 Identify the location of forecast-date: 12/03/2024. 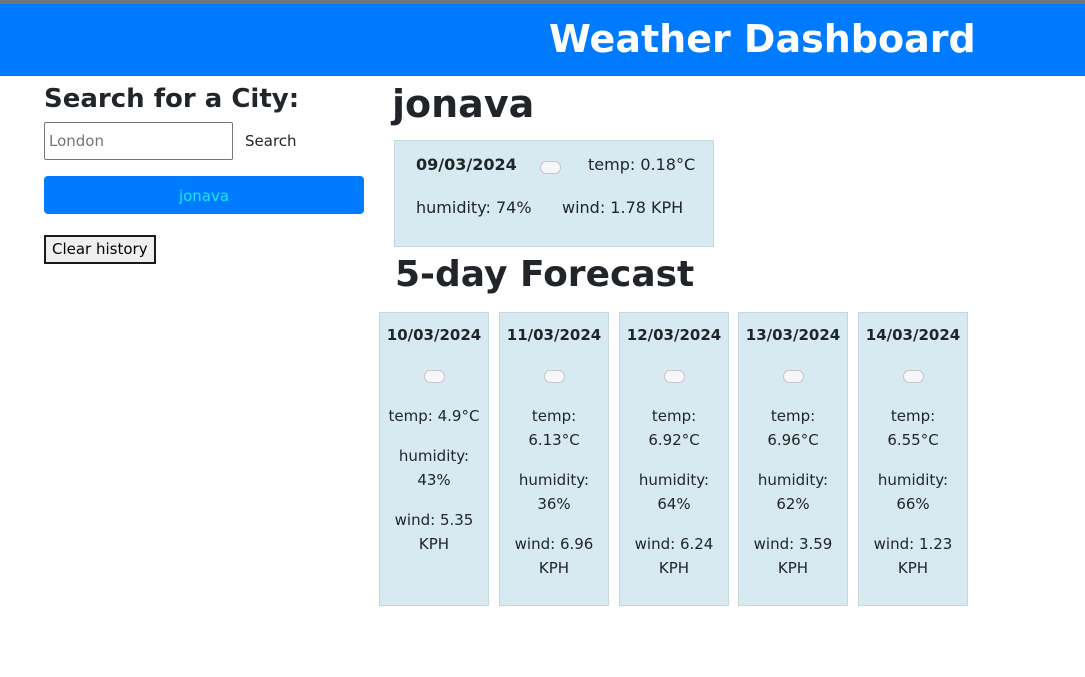
(674, 335).